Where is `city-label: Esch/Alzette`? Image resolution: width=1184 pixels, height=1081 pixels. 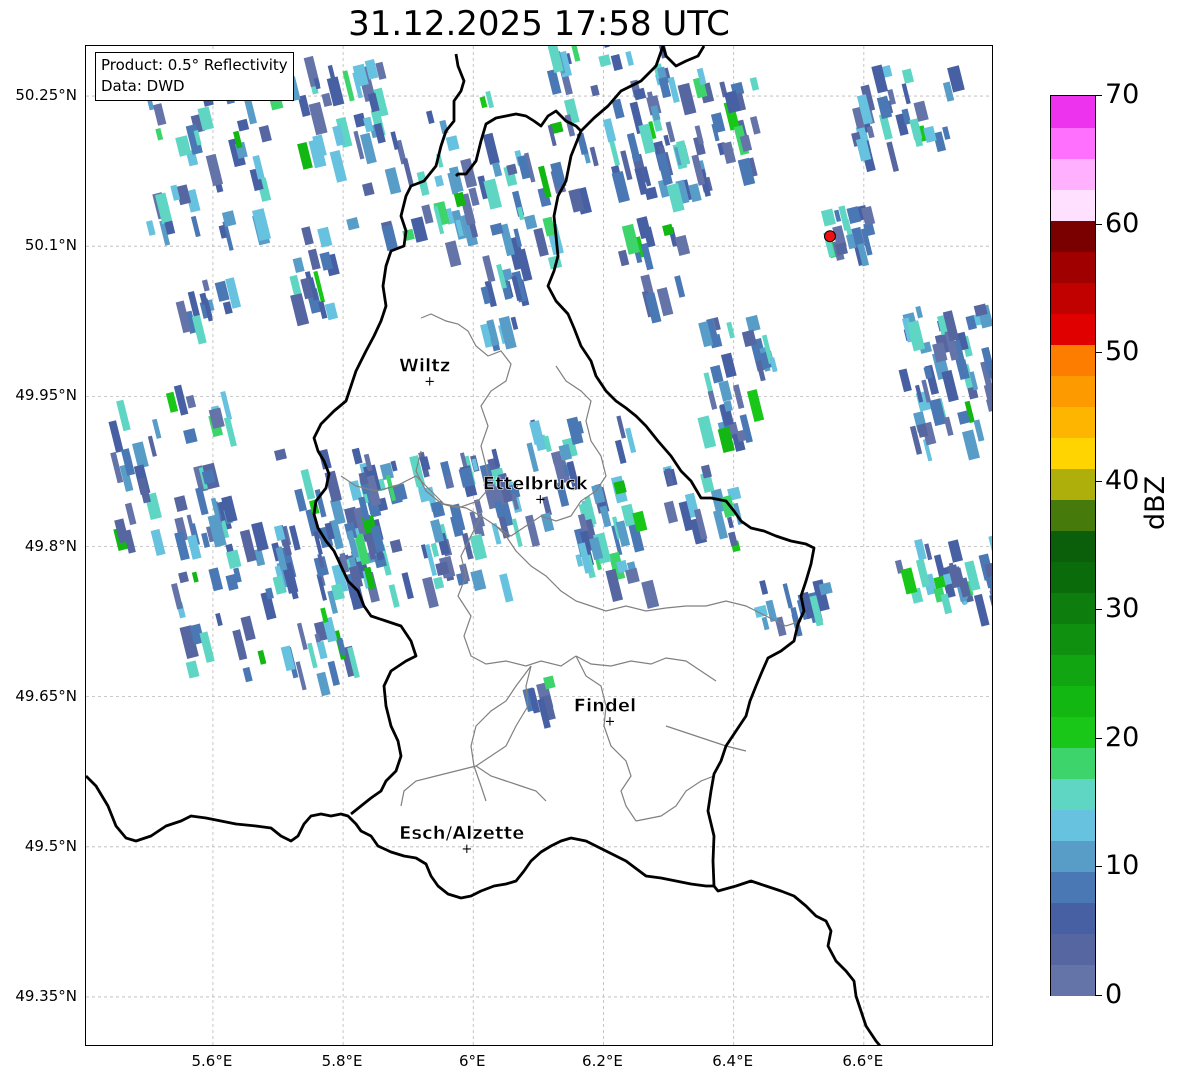 city-label: Esch/Alzette is located at coordinates (461, 833).